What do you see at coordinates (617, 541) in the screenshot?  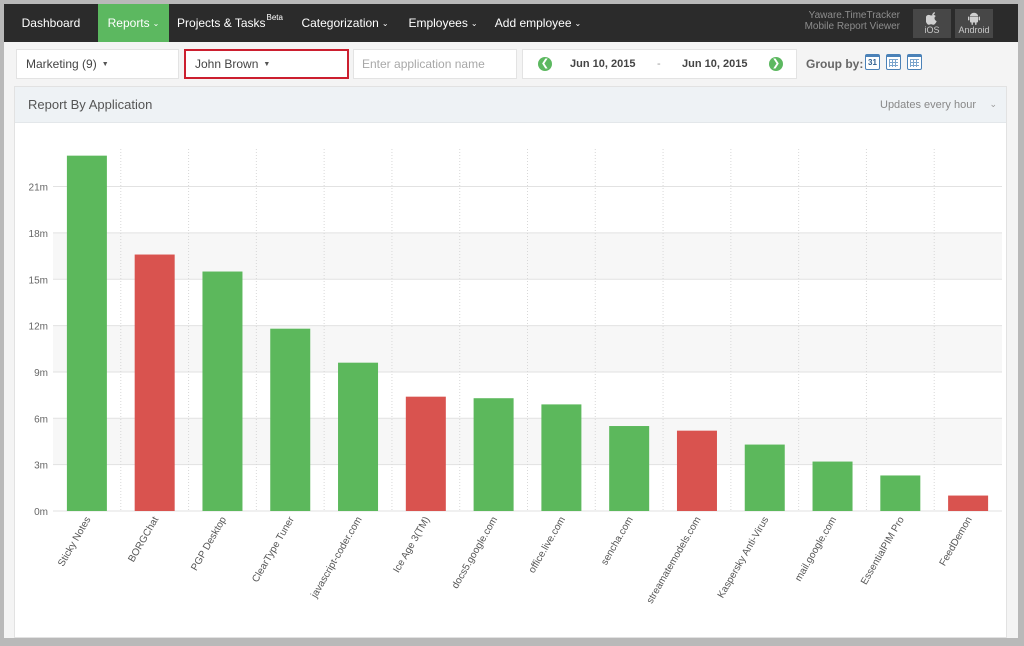 I see `x-tick-label: sencha.com` at bounding box center [617, 541].